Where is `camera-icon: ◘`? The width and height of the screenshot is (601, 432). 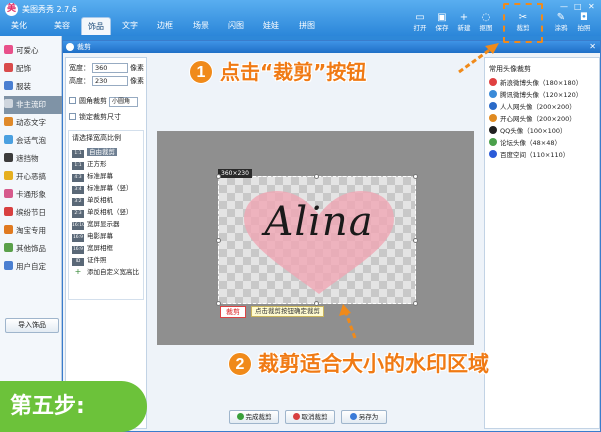
camera-icon: ◘ is located at coordinates (584, 17).